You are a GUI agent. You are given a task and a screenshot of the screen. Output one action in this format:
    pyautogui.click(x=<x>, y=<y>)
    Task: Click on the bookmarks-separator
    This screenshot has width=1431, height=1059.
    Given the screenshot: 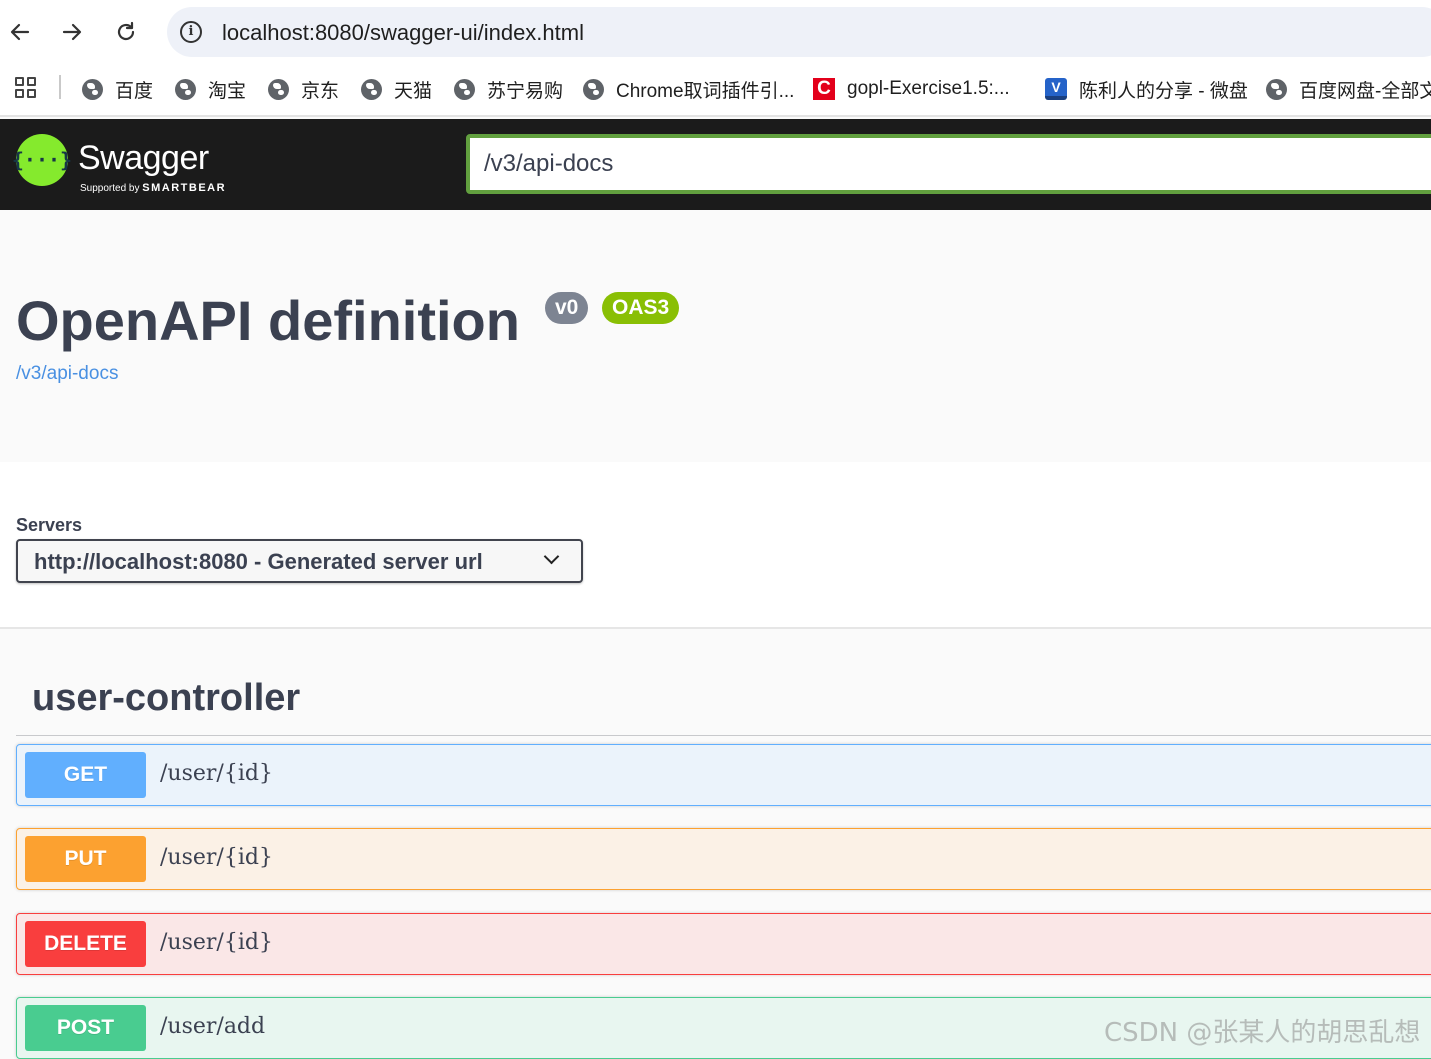 What is the action you would take?
    pyautogui.click(x=60, y=87)
    